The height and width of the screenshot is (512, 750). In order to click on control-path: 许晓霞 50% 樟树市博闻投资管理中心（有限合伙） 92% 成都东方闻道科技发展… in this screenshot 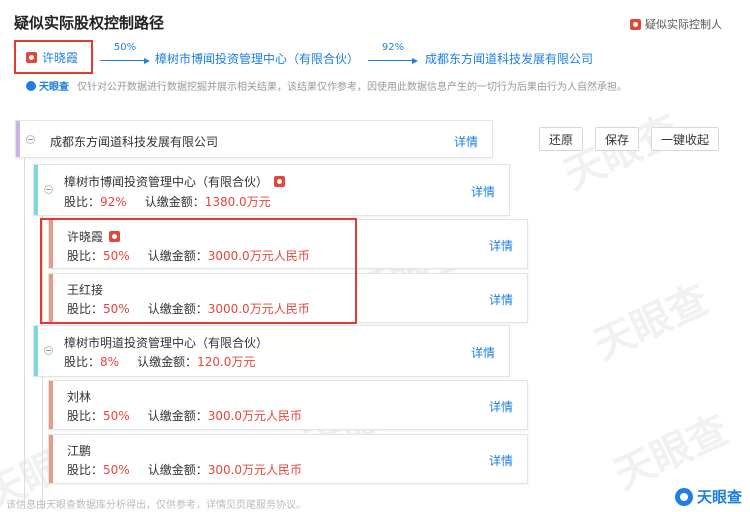, I will do `click(374, 57)`.